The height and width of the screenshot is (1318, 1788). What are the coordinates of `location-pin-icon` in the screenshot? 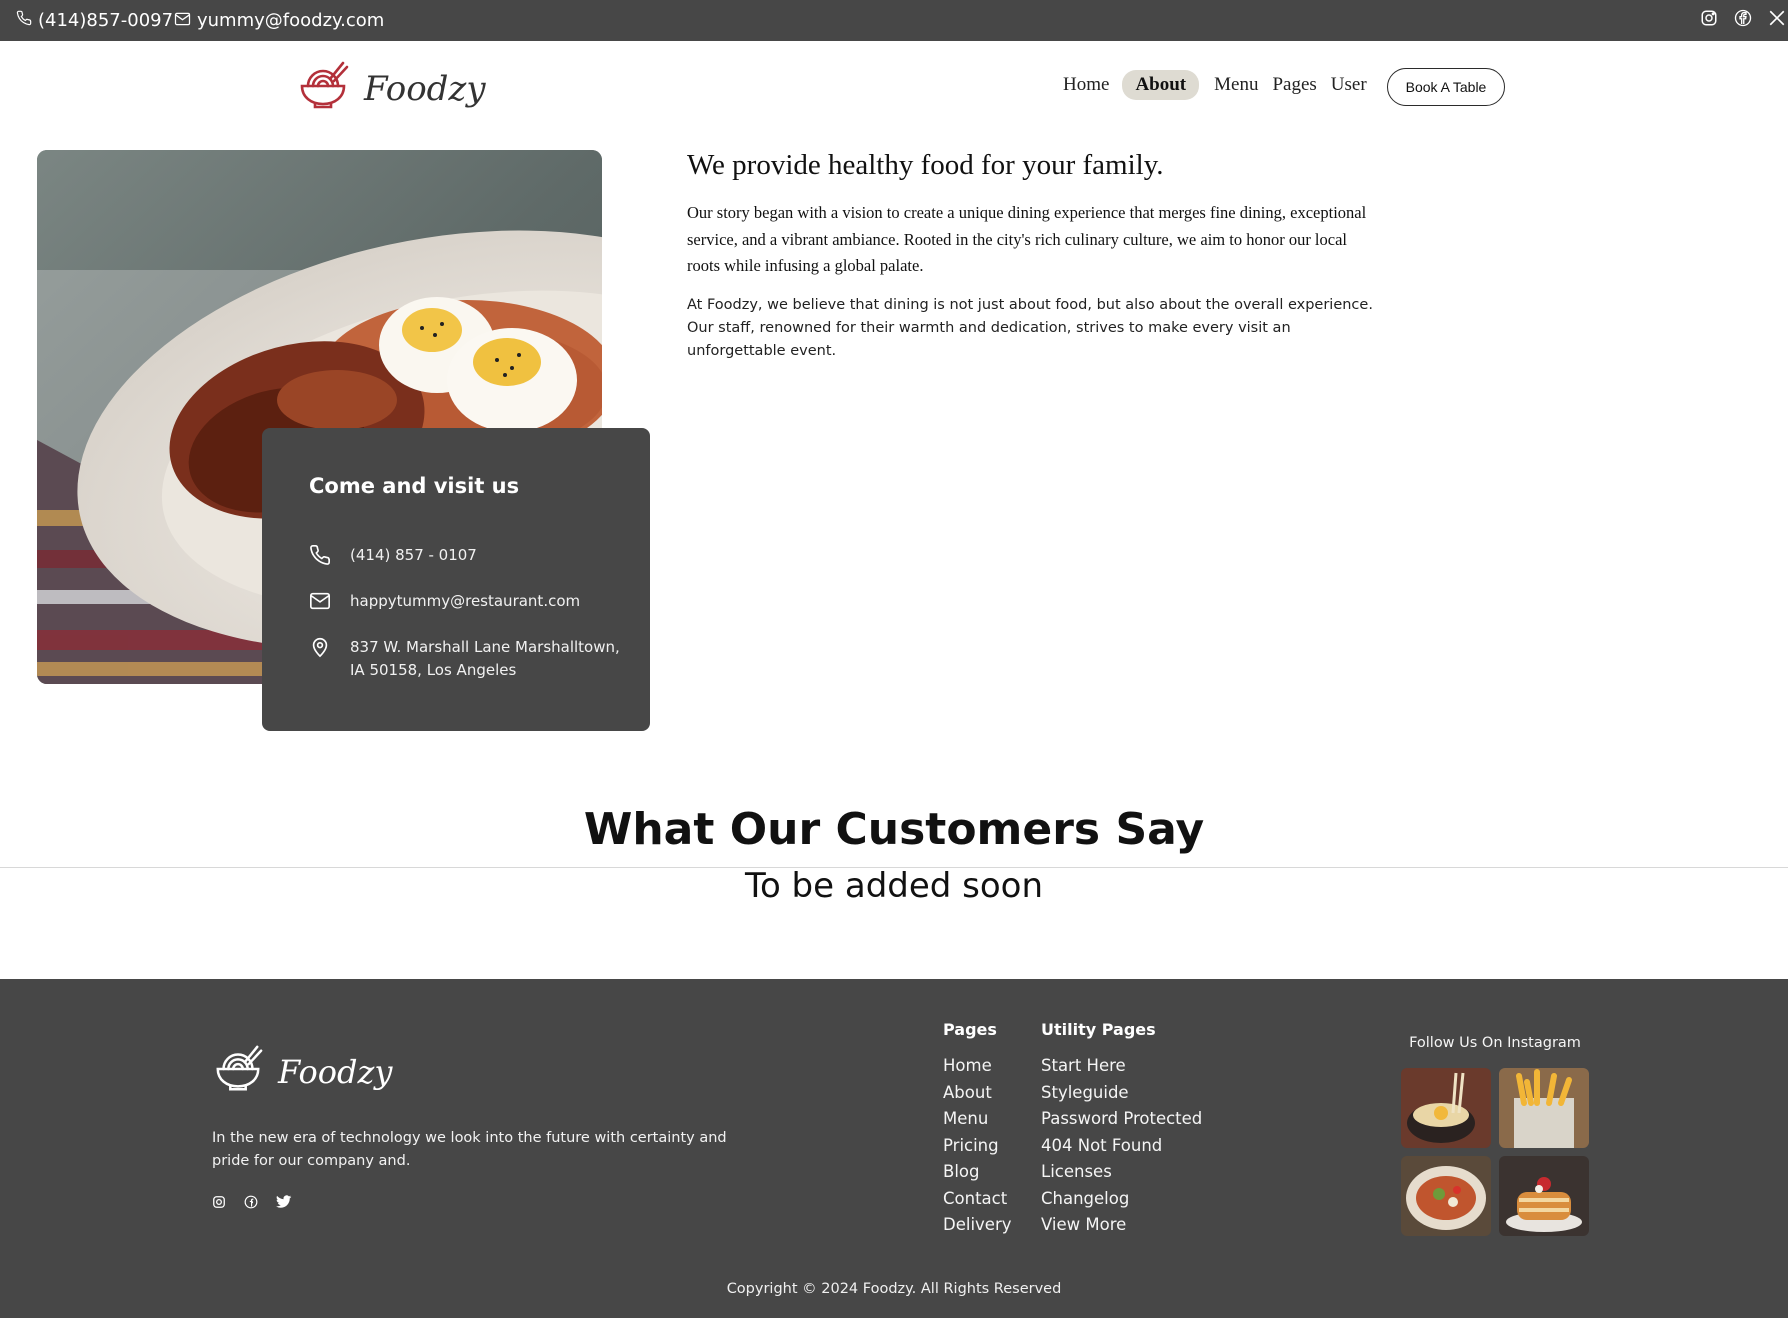 It's located at (320, 647).